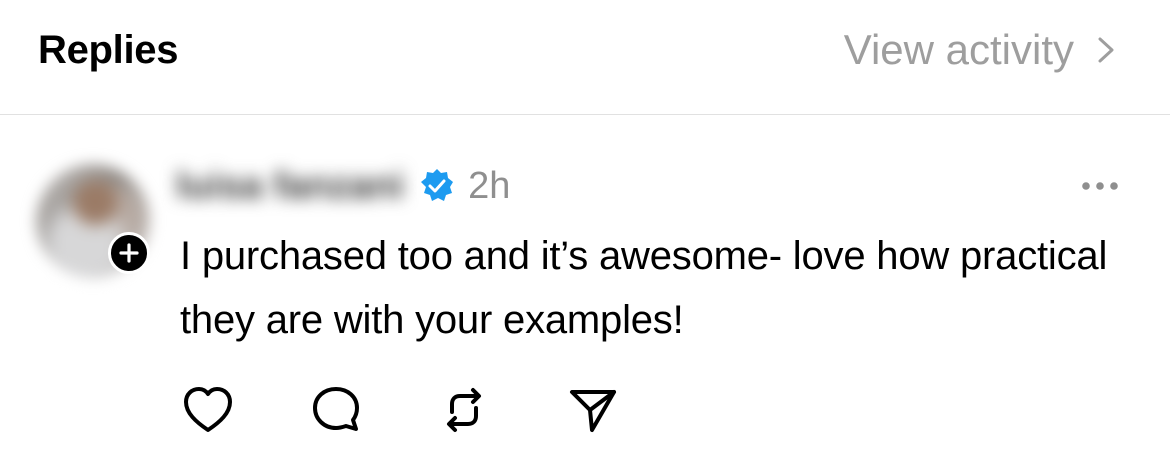  I want to click on verified-badge-icon, so click(437, 185).